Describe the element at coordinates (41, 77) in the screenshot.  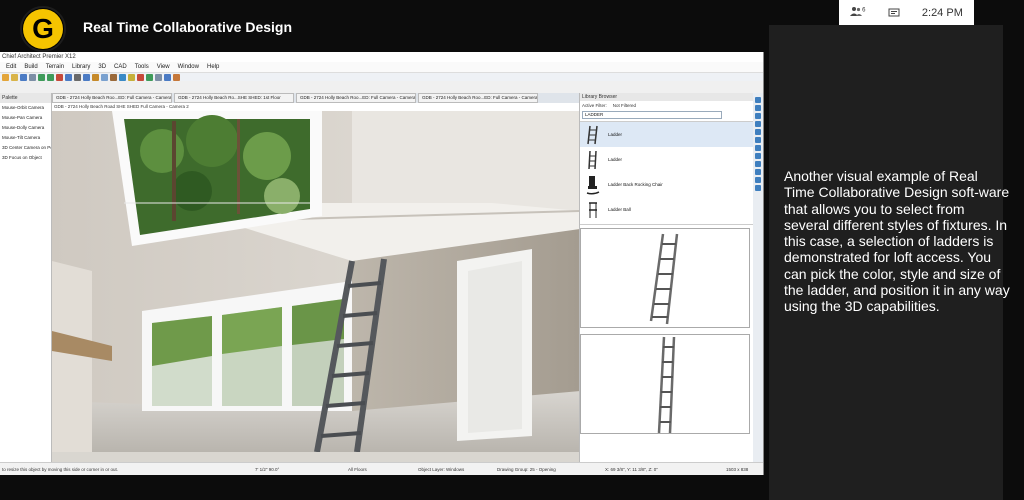
I see `undo-icon` at that location.